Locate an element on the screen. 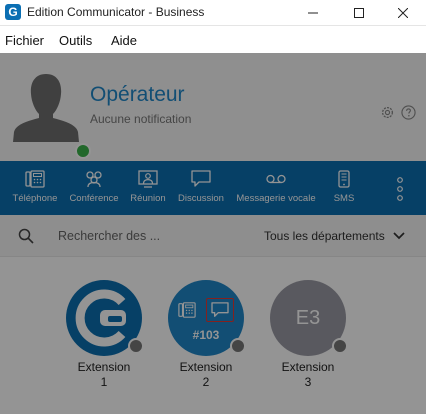 Image resolution: width=426 pixels, height=414 pixels. help-button is located at coordinates (408, 112).